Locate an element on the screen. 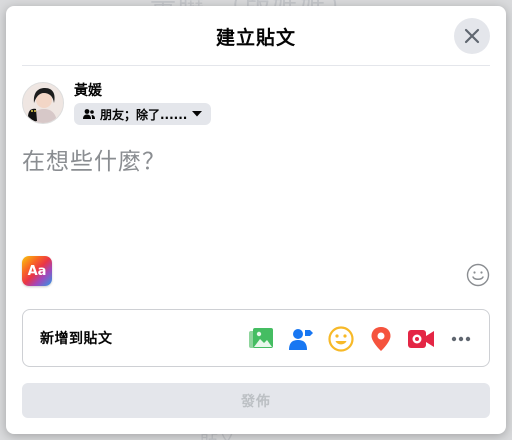 Image resolution: width=512 pixels, height=440 pixels. friends-icon is located at coordinates (89, 114).